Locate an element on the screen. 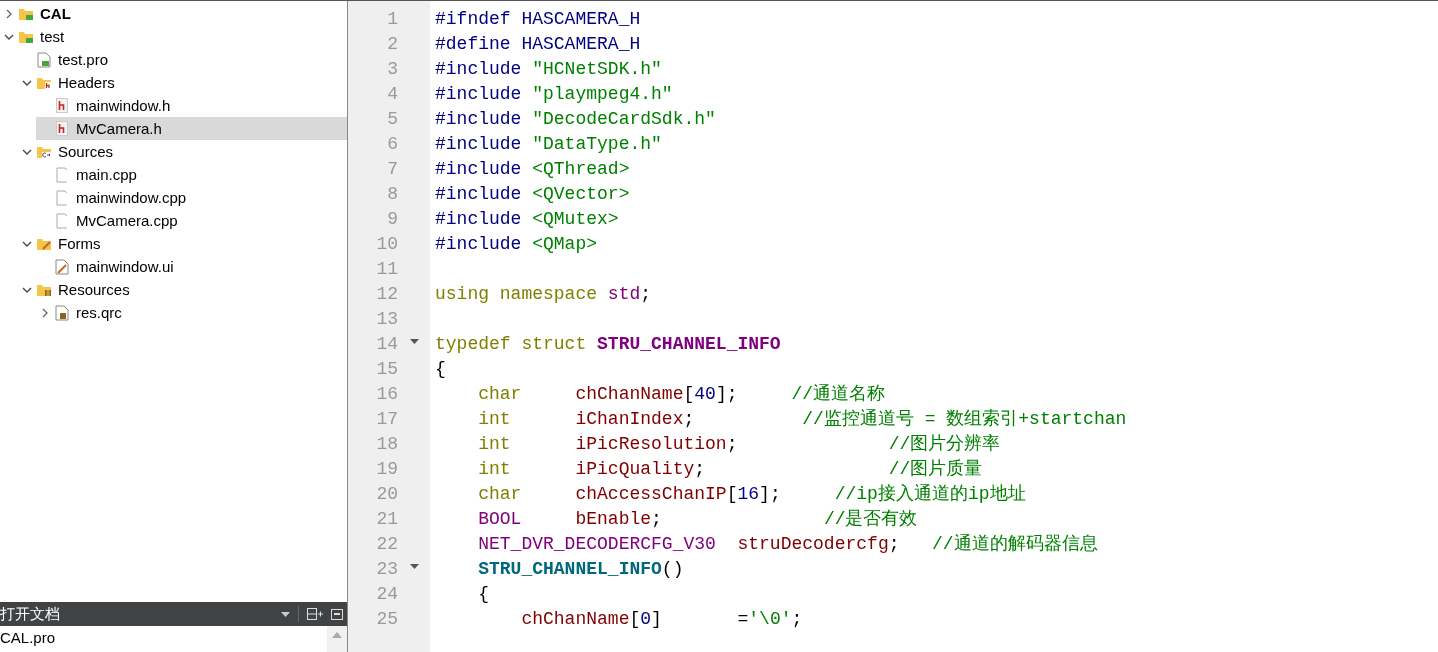  code-line: int iPicResolution; //图片分辨率 is located at coordinates (739, 444).